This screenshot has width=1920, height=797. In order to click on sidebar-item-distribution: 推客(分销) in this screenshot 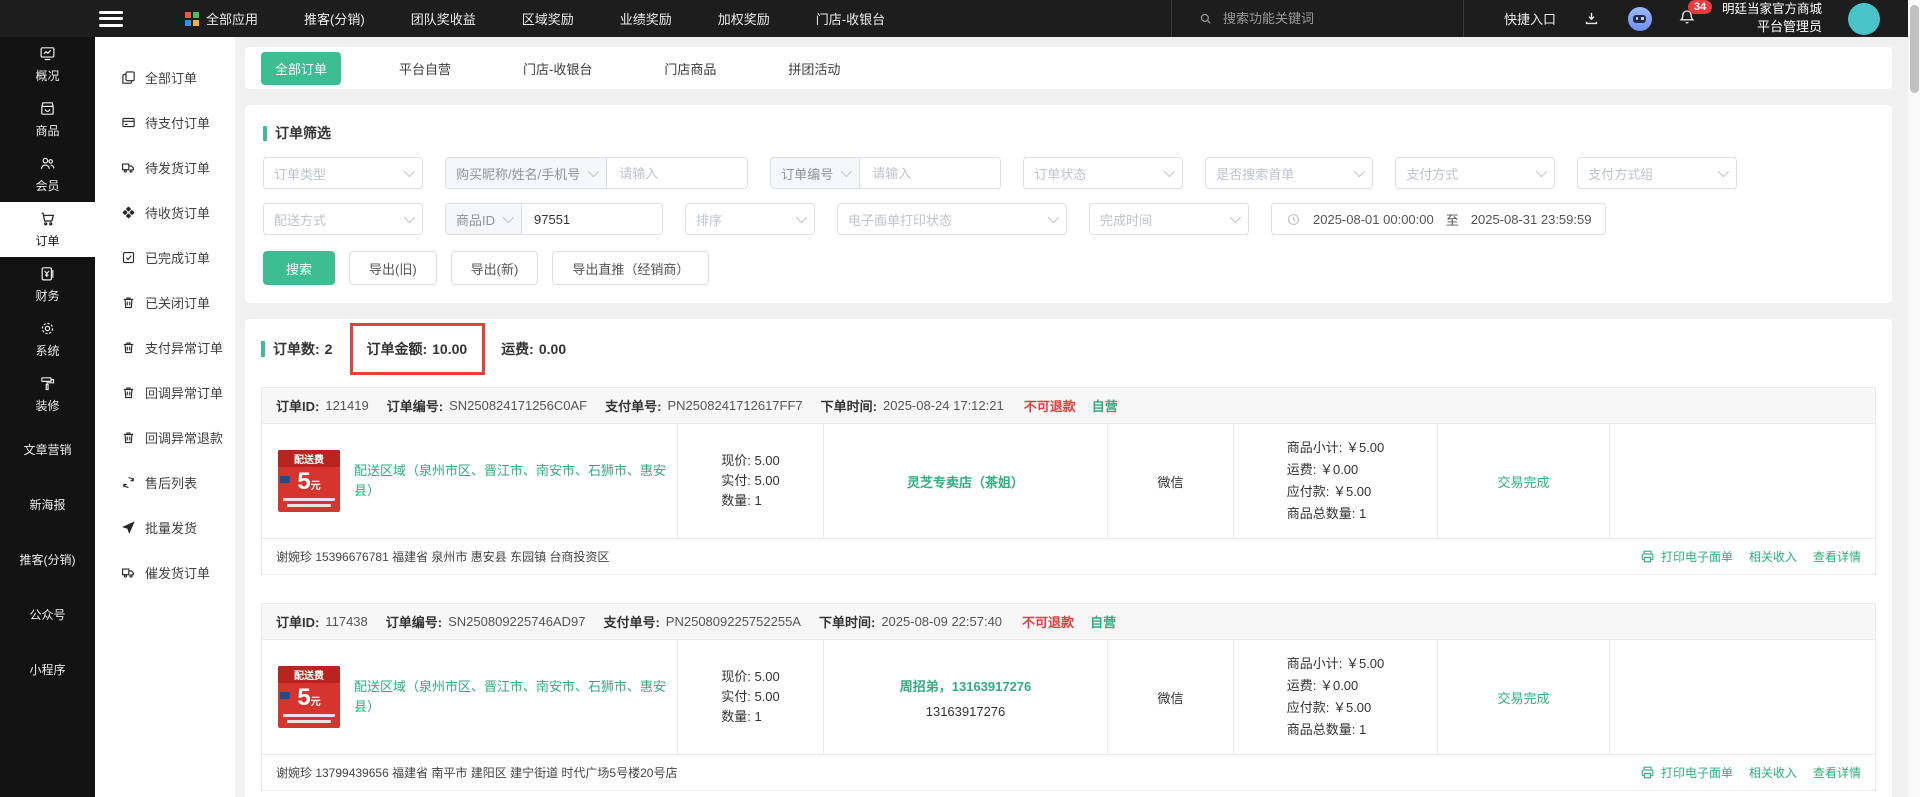, I will do `click(47, 559)`.